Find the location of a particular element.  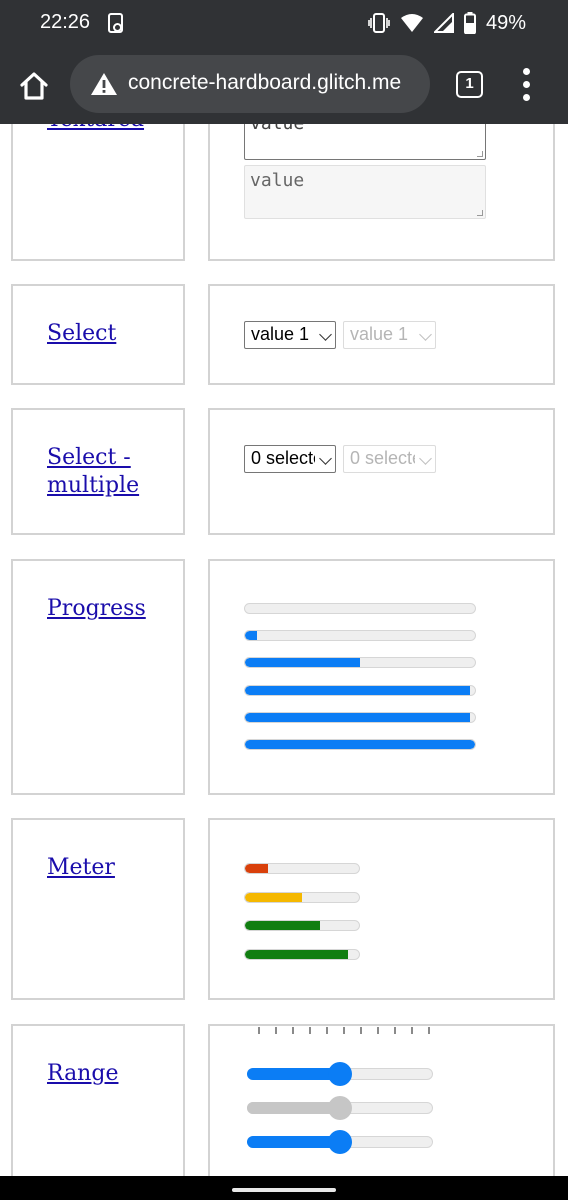

tabs-icon: 1 is located at coordinates (469, 84).